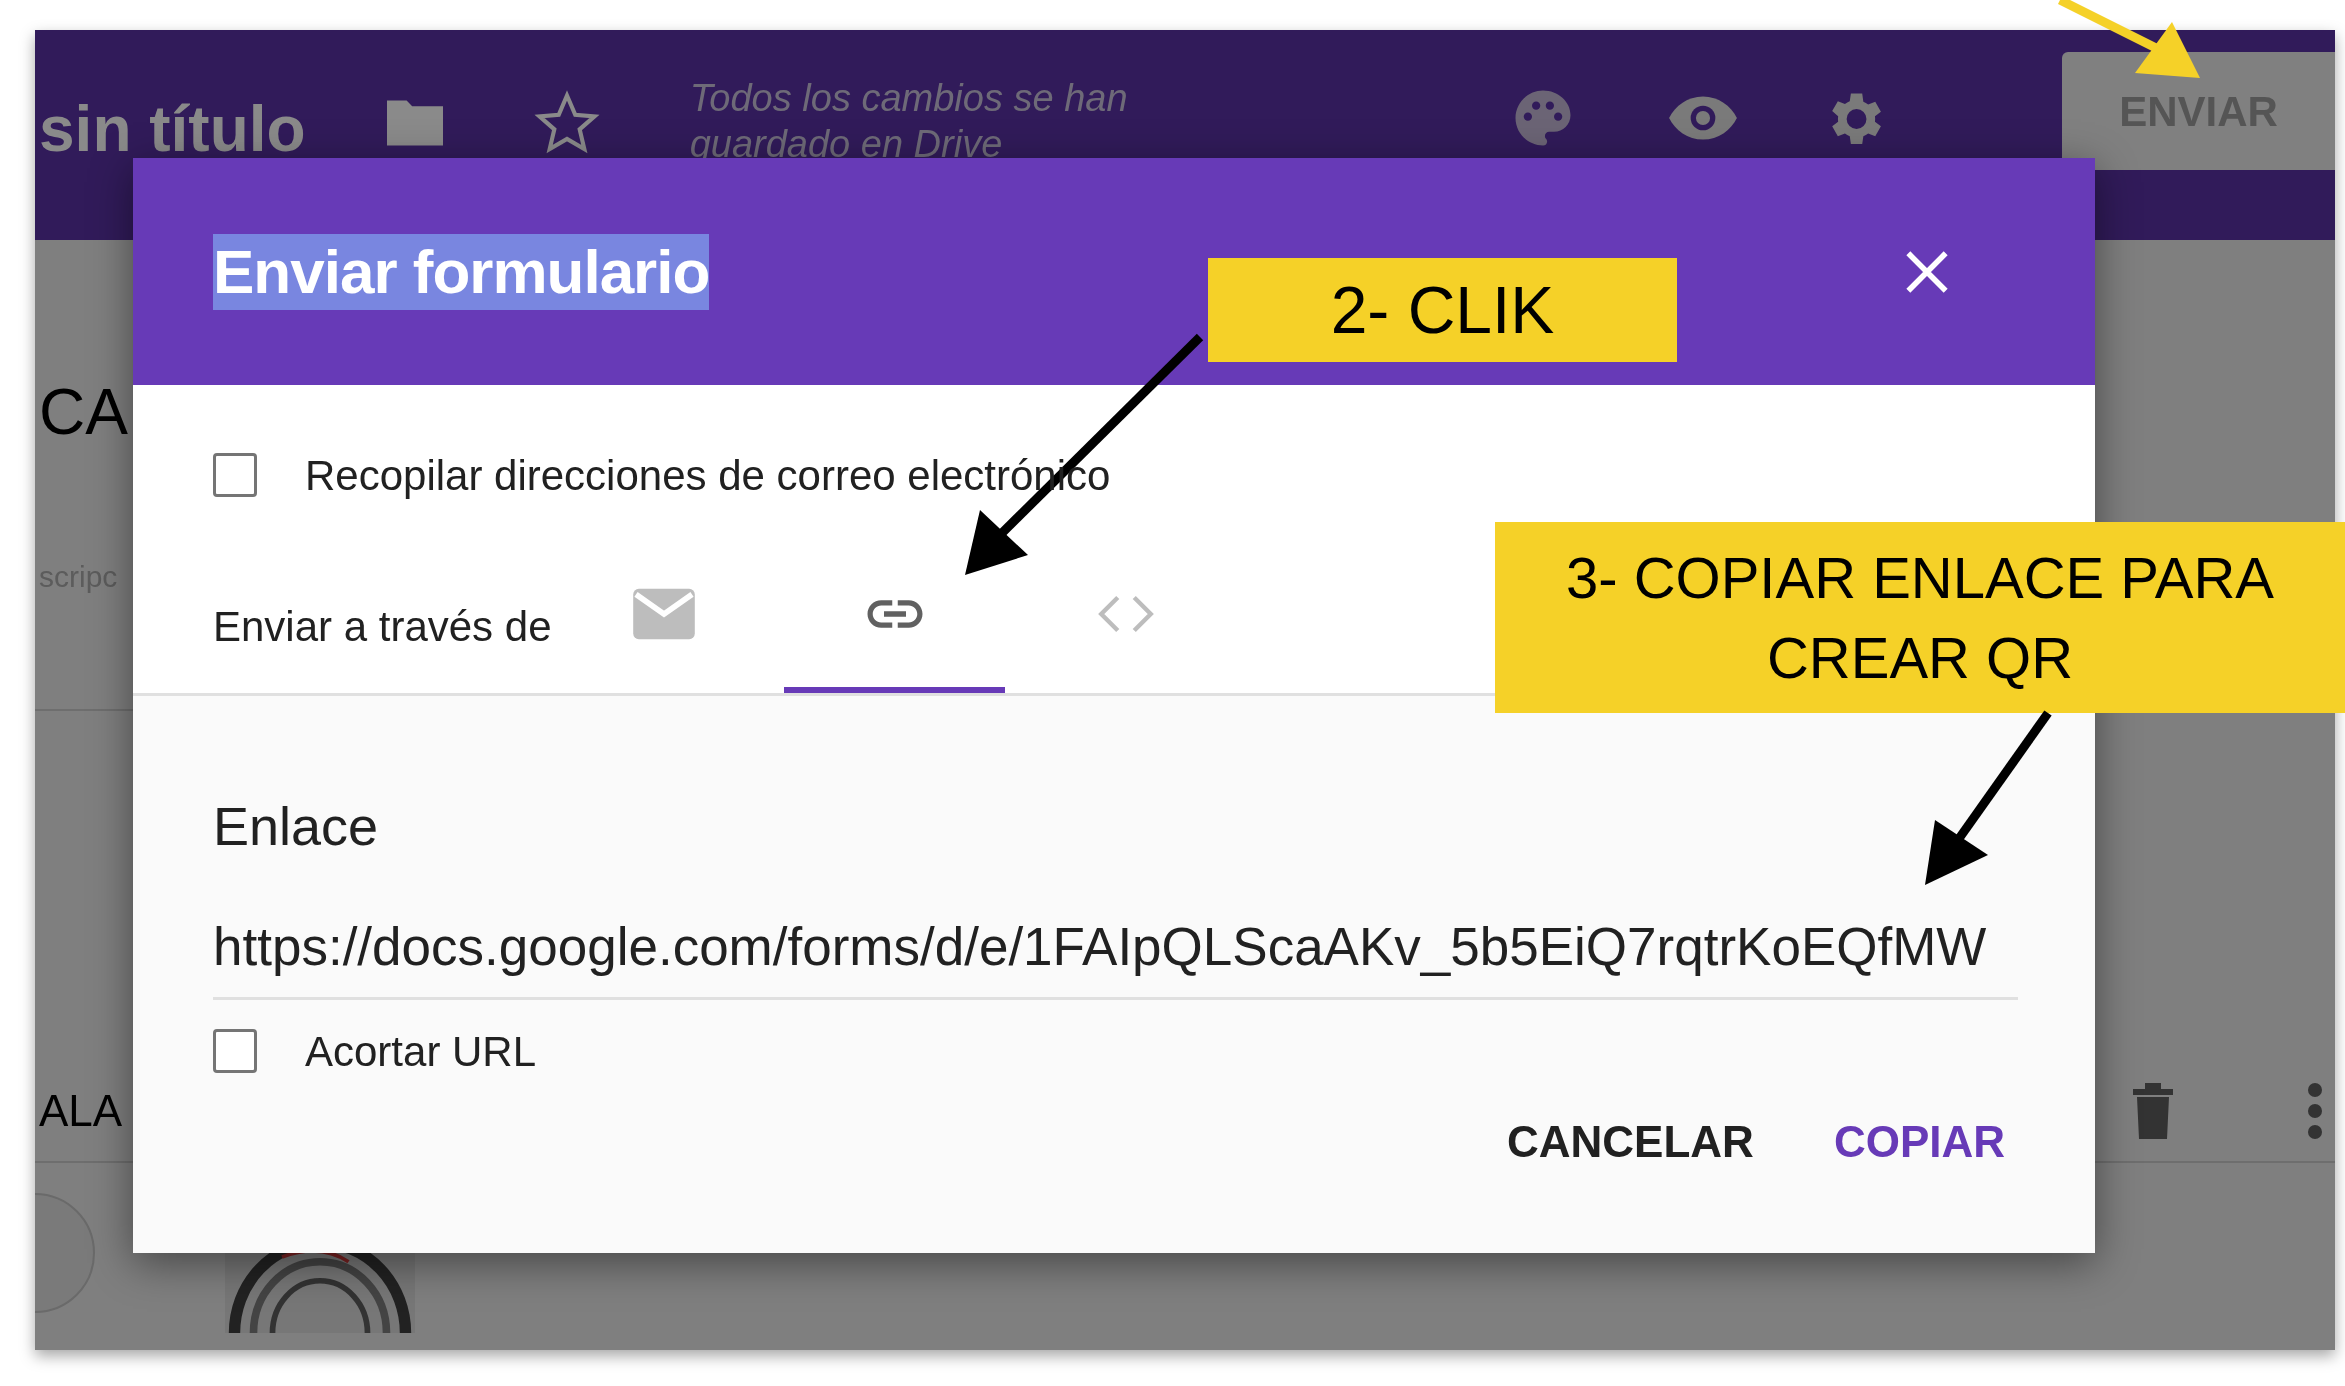 The image size is (2345, 1386). Describe the element at coordinates (172, 129) in the screenshot. I see `form-title: sin título` at that location.